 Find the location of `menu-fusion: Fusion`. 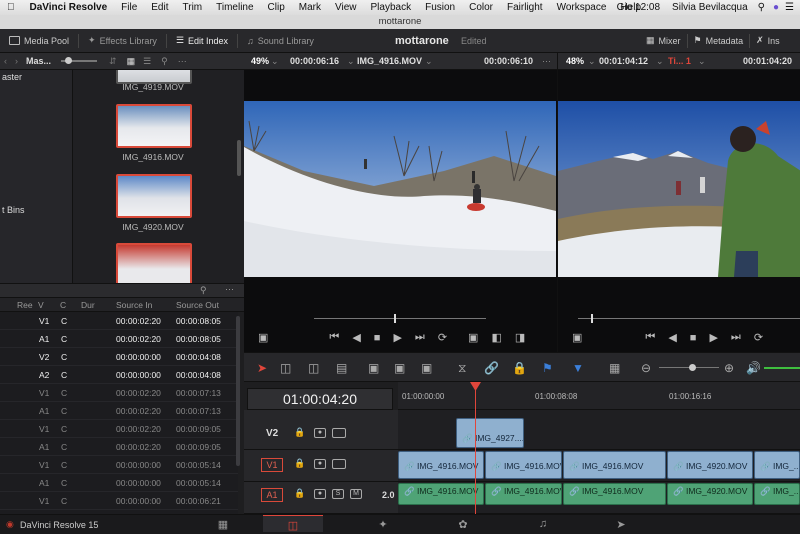

menu-fusion: Fusion is located at coordinates (440, 7).